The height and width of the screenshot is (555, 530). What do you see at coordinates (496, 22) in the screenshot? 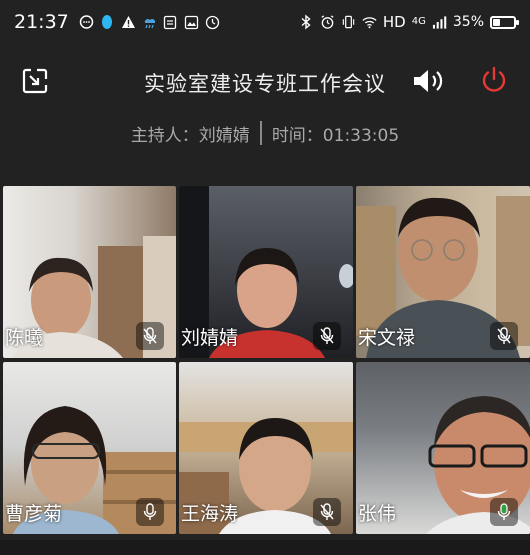
I see `battery-level` at bounding box center [496, 22].